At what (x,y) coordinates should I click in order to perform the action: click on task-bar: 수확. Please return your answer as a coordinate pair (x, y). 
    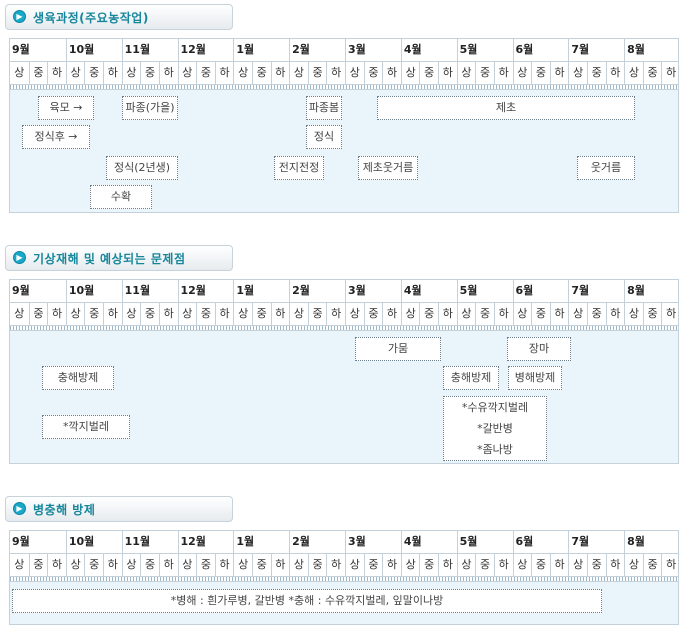
    Looking at the image, I should click on (121, 197).